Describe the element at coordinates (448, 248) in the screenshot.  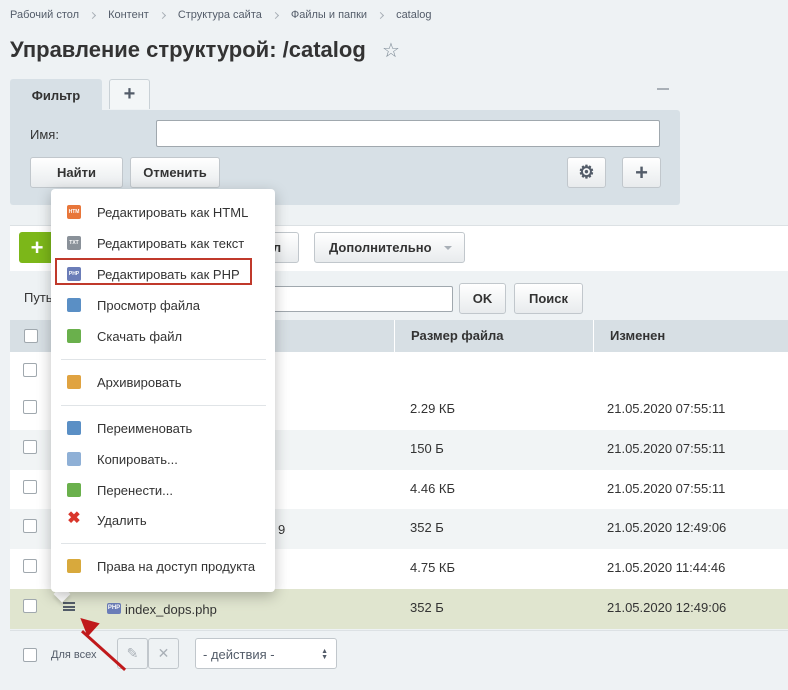
I see `chevron-down-icon` at that location.